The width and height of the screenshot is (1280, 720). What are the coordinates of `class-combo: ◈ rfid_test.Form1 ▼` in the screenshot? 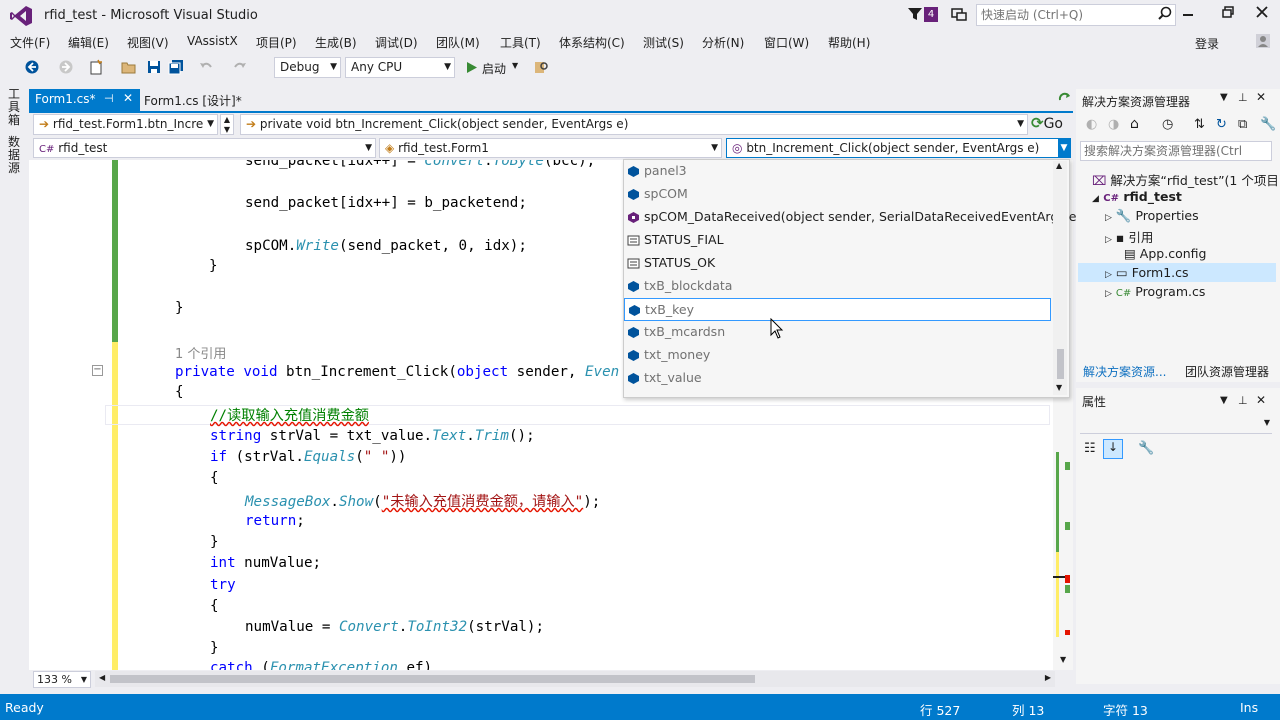 It's located at (550, 148).